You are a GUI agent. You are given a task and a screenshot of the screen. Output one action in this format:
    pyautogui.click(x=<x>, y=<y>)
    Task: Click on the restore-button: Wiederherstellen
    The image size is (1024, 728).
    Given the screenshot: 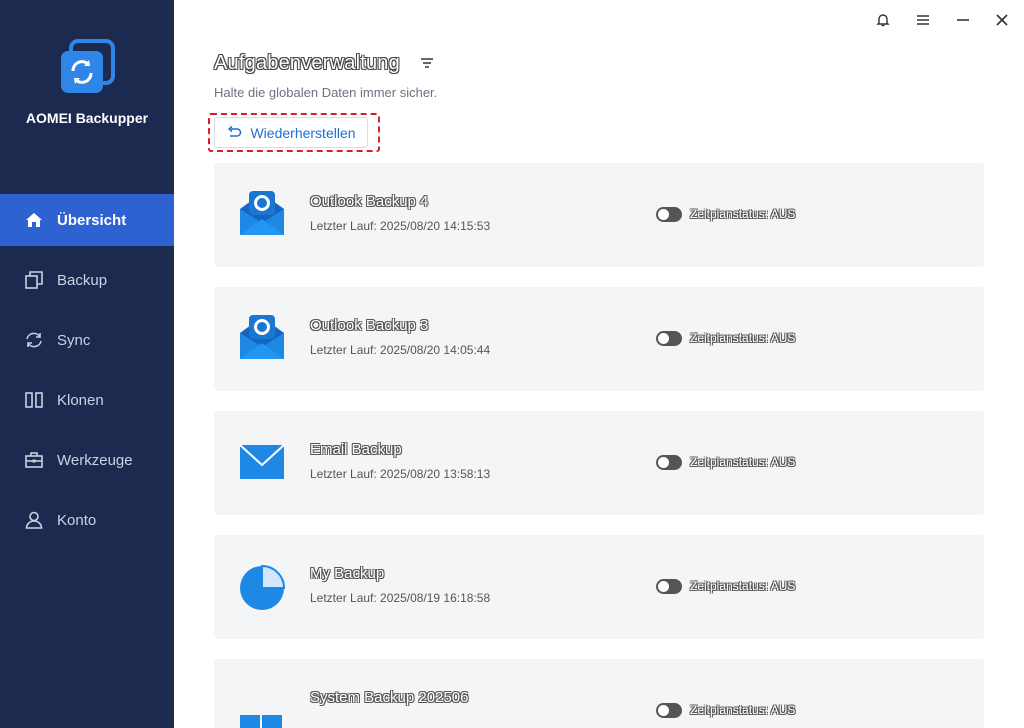 What is the action you would take?
    pyautogui.click(x=291, y=132)
    